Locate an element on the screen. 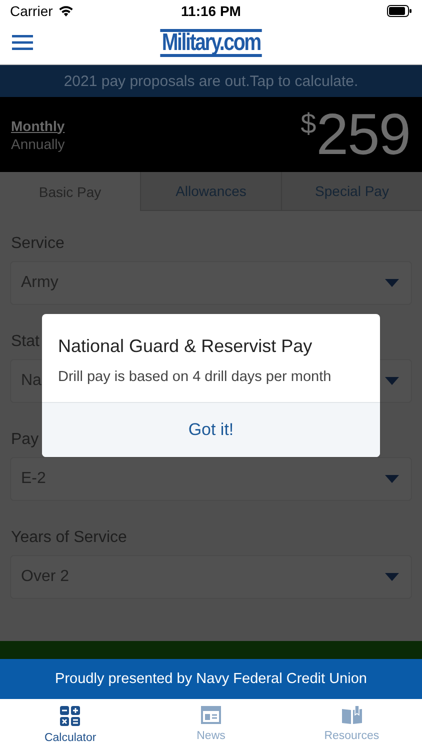  dialog-title: National Guard & Reservist Pay is located at coordinates (185, 346).